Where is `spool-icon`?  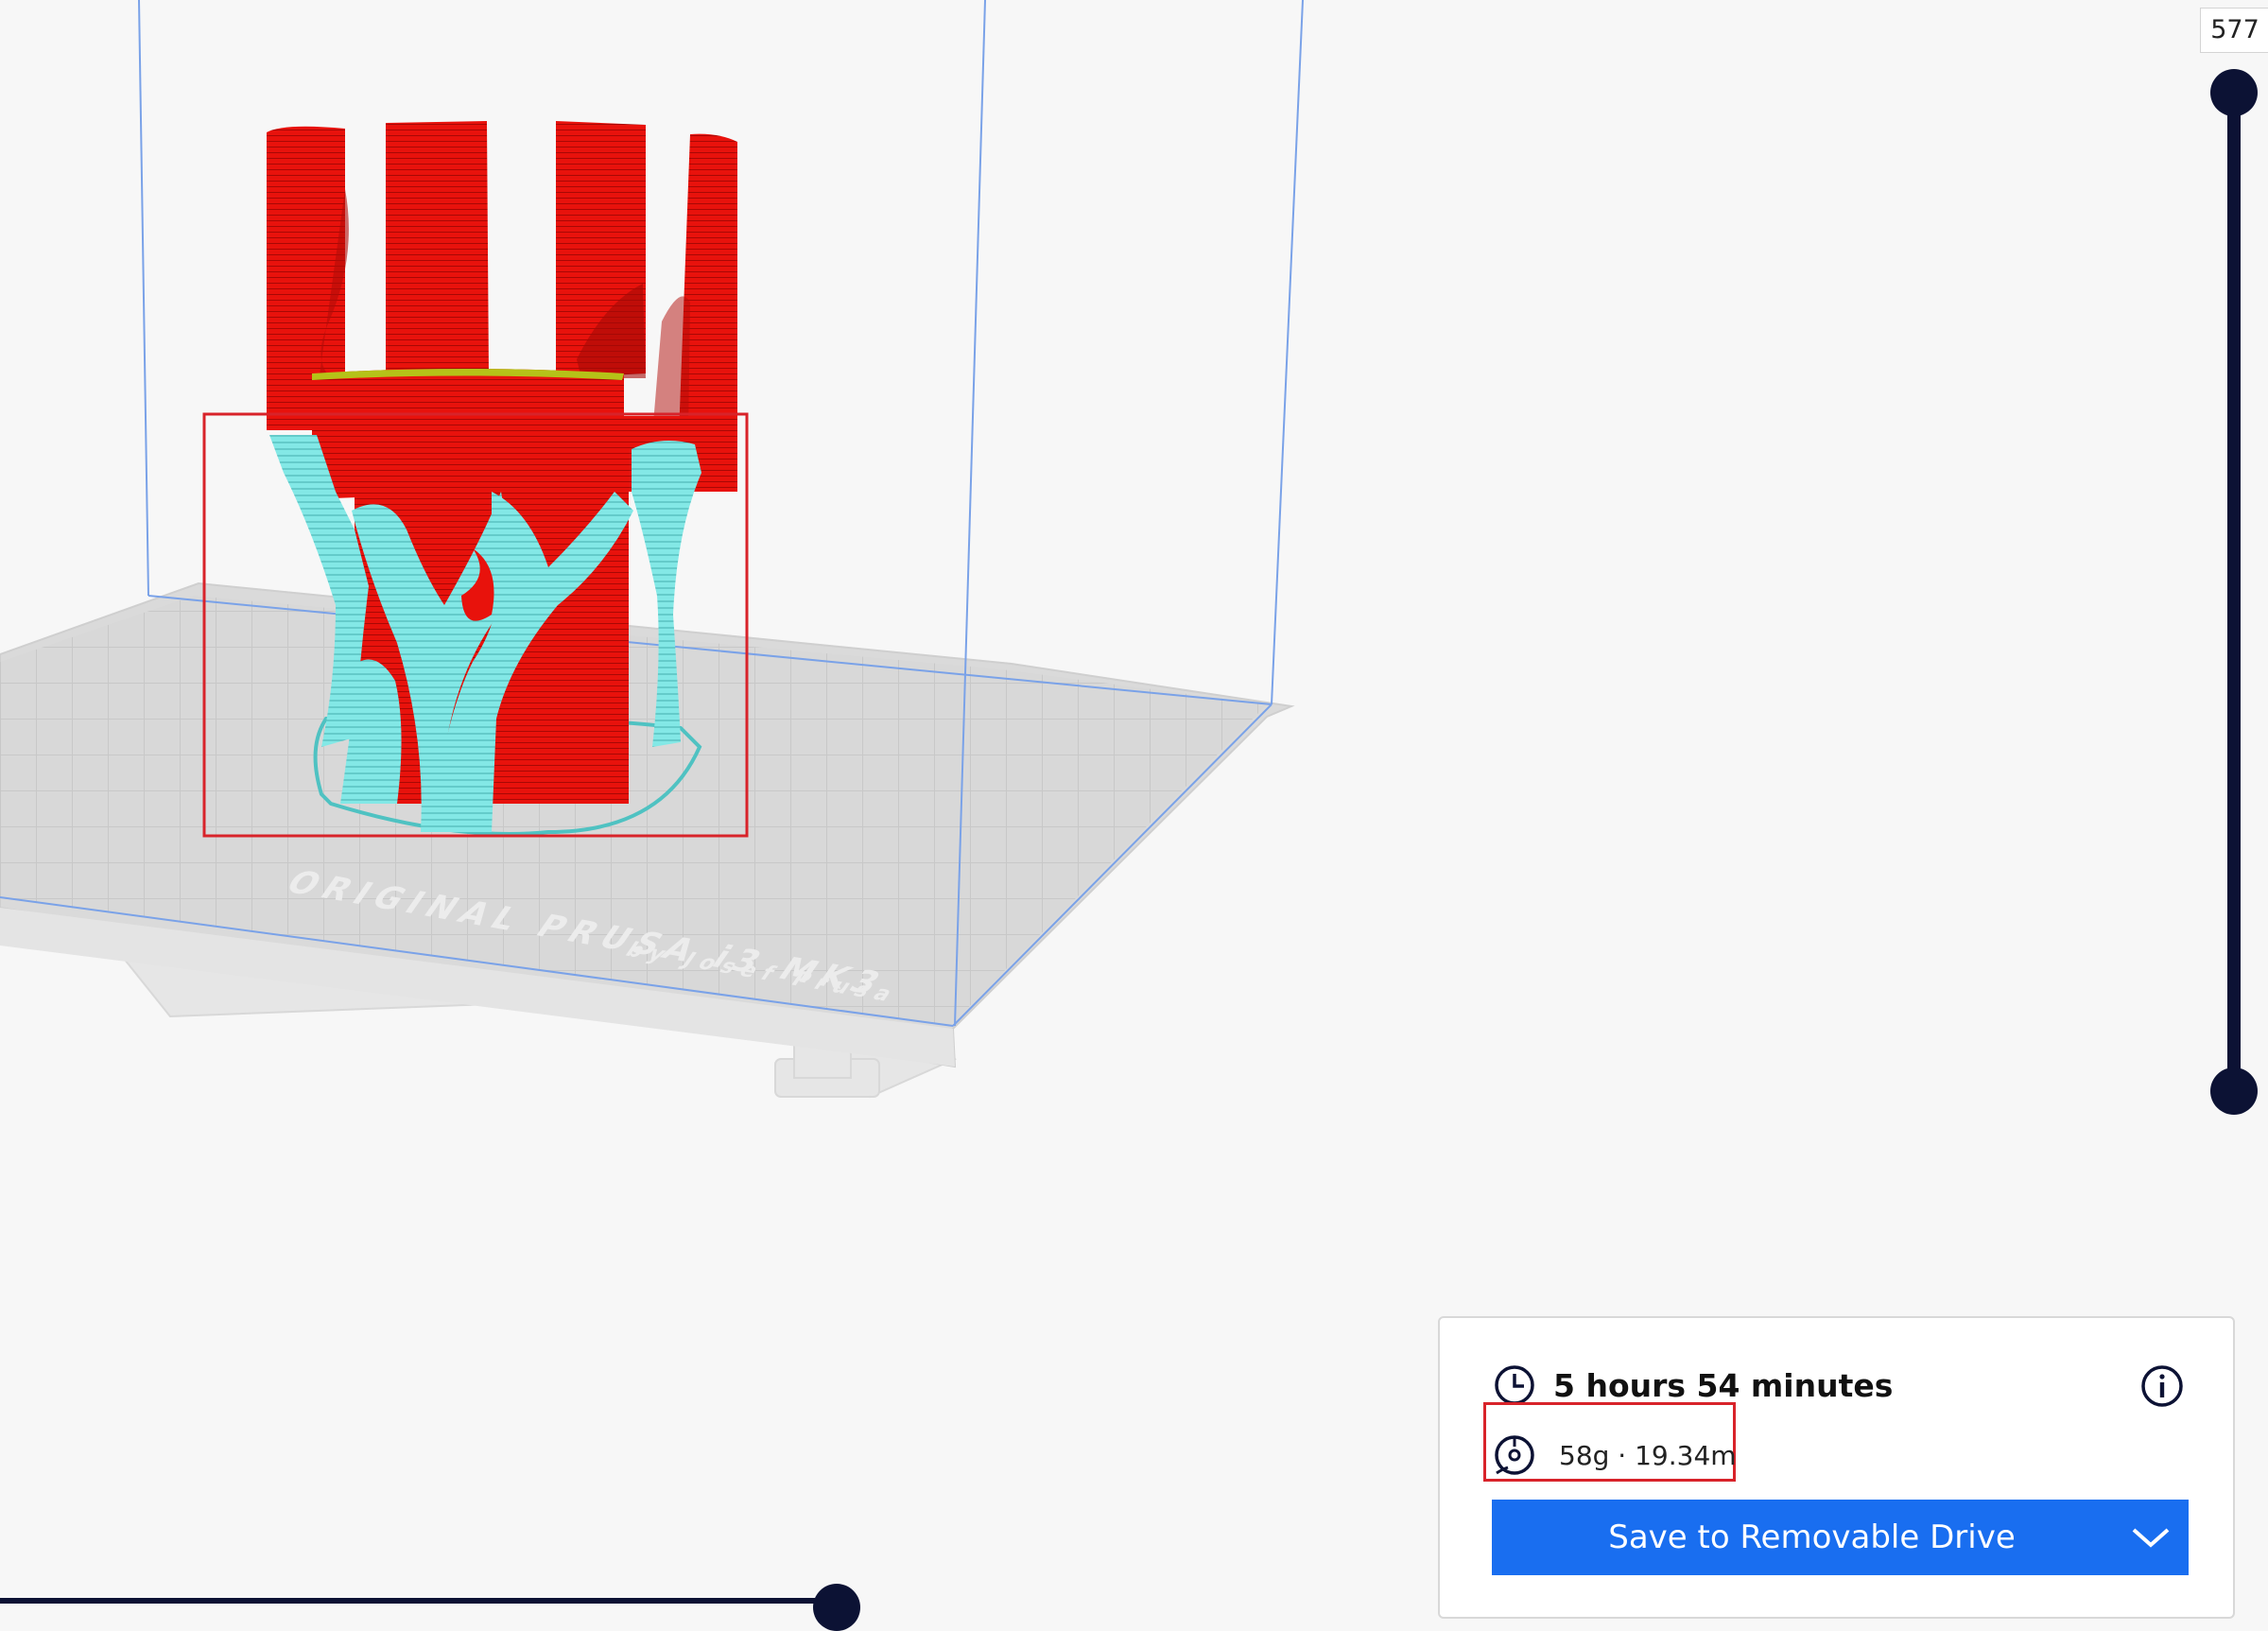 spool-icon is located at coordinates (1514, 1455).